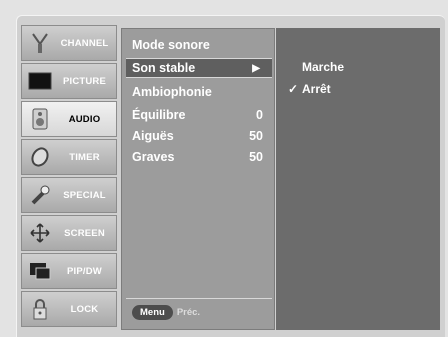 The width and height of the screenshot is (448, 337). I want to click on sidebar-item-screen: SCREEN, so click(69, 233).